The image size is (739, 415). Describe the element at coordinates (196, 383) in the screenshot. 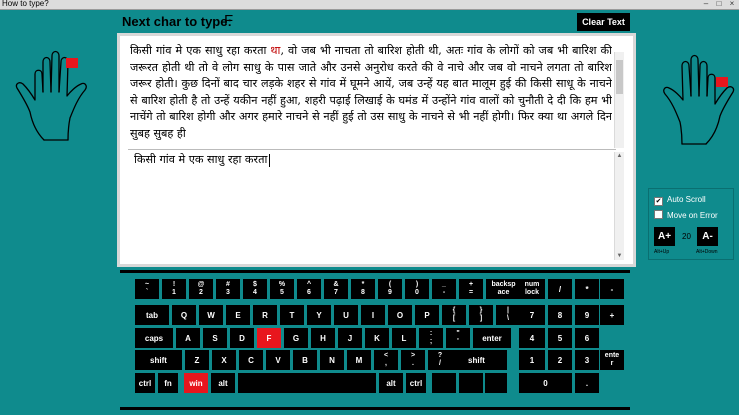

I see `key-win: win` at that location.